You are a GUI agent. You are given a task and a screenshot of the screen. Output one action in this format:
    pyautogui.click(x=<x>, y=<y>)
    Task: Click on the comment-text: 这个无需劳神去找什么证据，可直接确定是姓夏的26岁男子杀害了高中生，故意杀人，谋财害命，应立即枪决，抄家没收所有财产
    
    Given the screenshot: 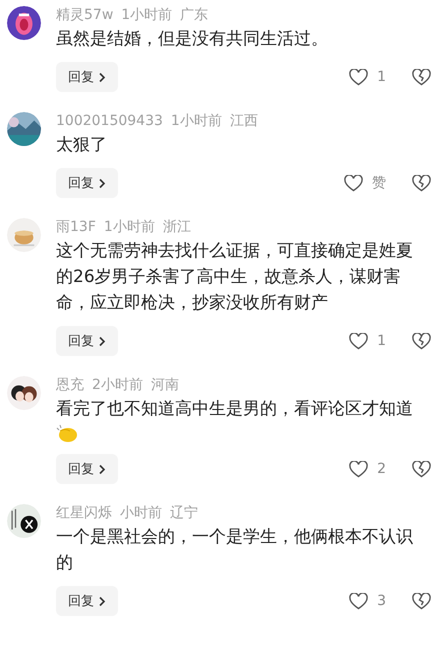 What is the action you would take?
    pyautogui.click(x=235, y=277)
    